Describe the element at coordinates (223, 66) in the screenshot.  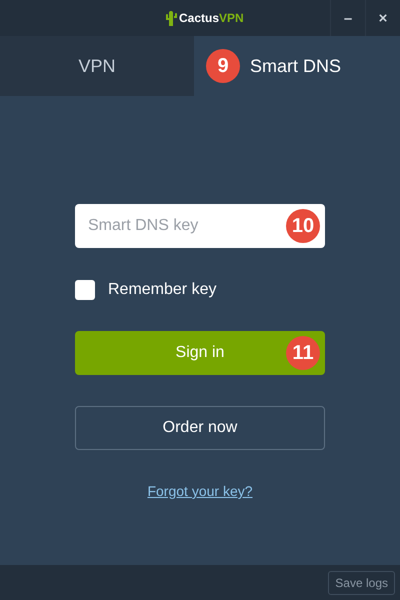
I see `number-badge: 9` at that location.